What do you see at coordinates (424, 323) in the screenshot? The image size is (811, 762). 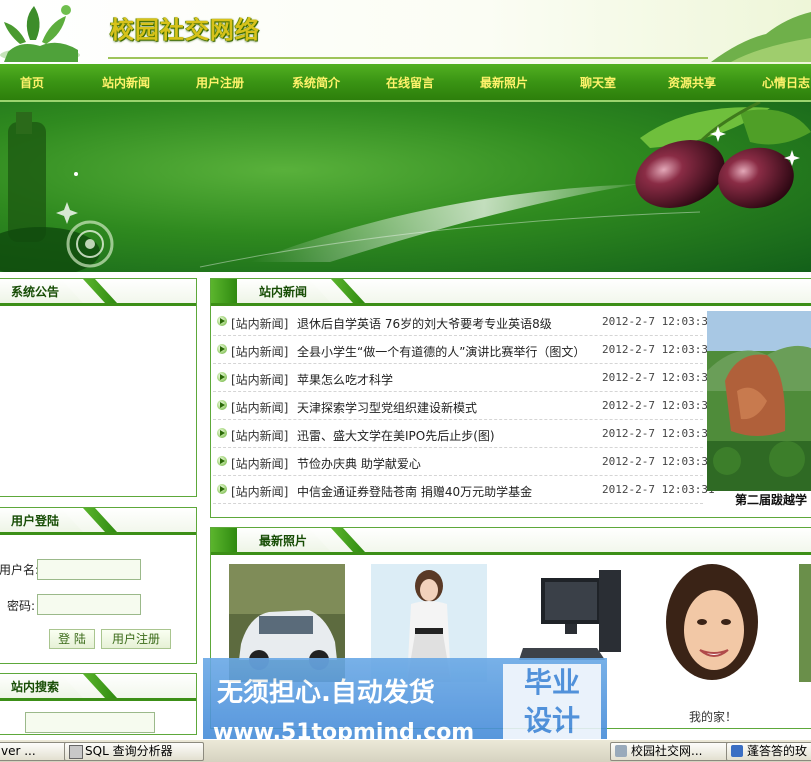 I see `news-link: 退休后自学英语 76岁的刘大爷要考专业英语8级` at bounding box center [424, 323].